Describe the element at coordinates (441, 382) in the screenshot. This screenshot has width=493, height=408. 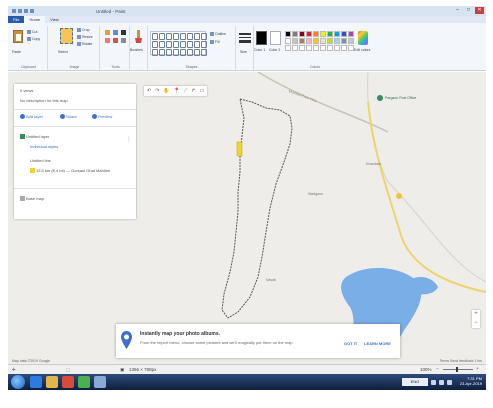
I see `network-icon` at that location.